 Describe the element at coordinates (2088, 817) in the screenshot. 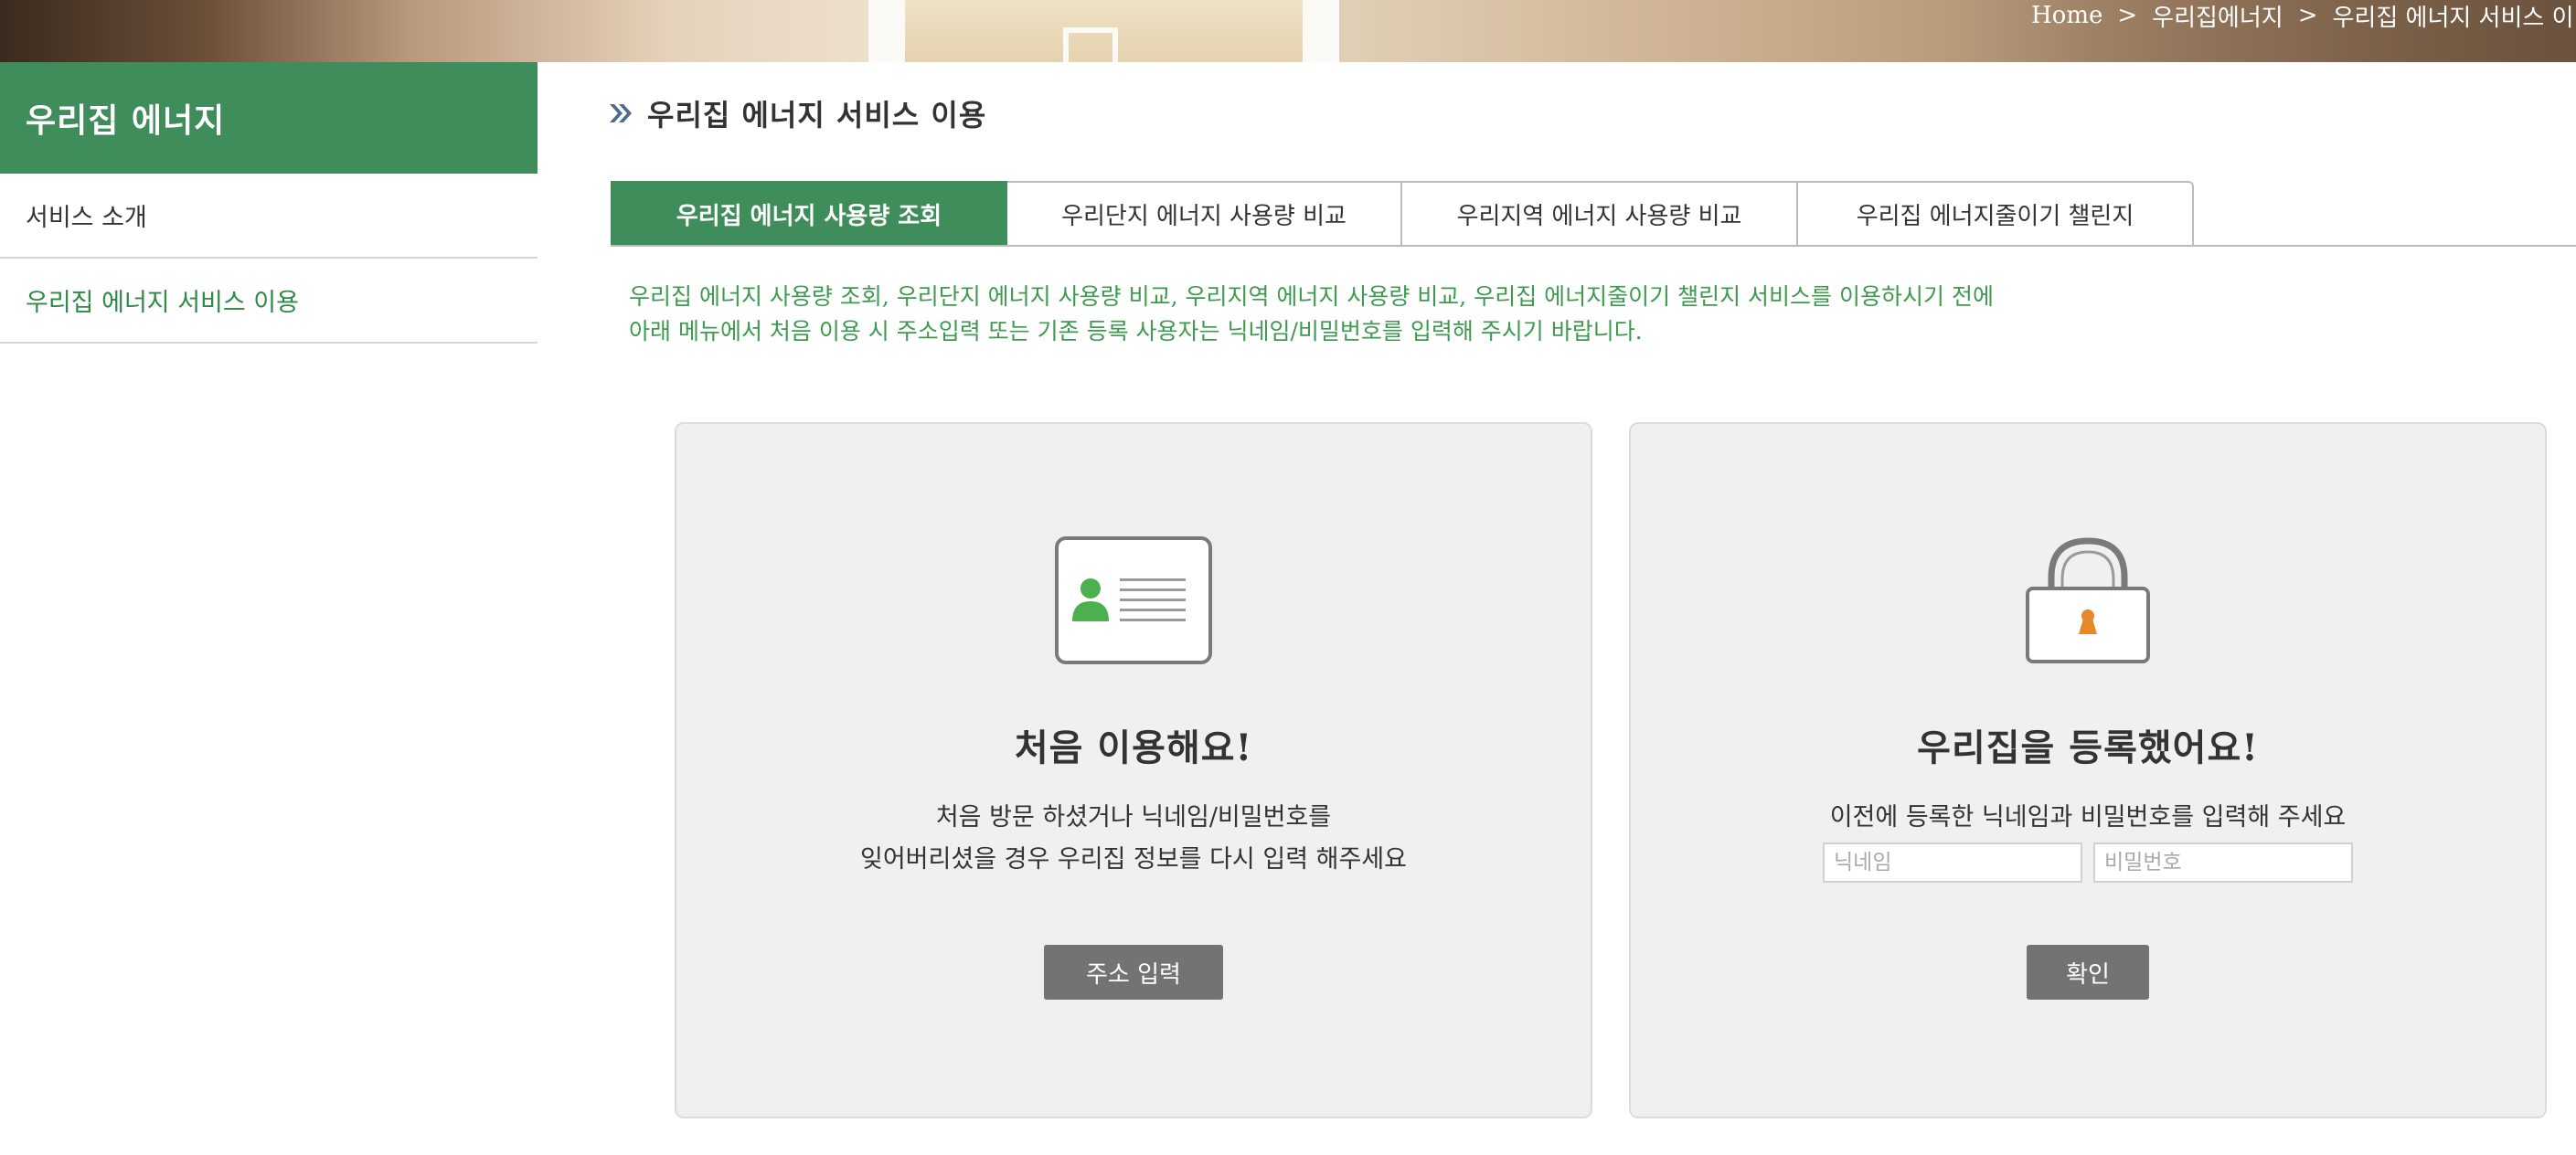

I see `registered-description: 이전에 등록한 닉네임과 비밀번호를 입력해 주세요` at that location.